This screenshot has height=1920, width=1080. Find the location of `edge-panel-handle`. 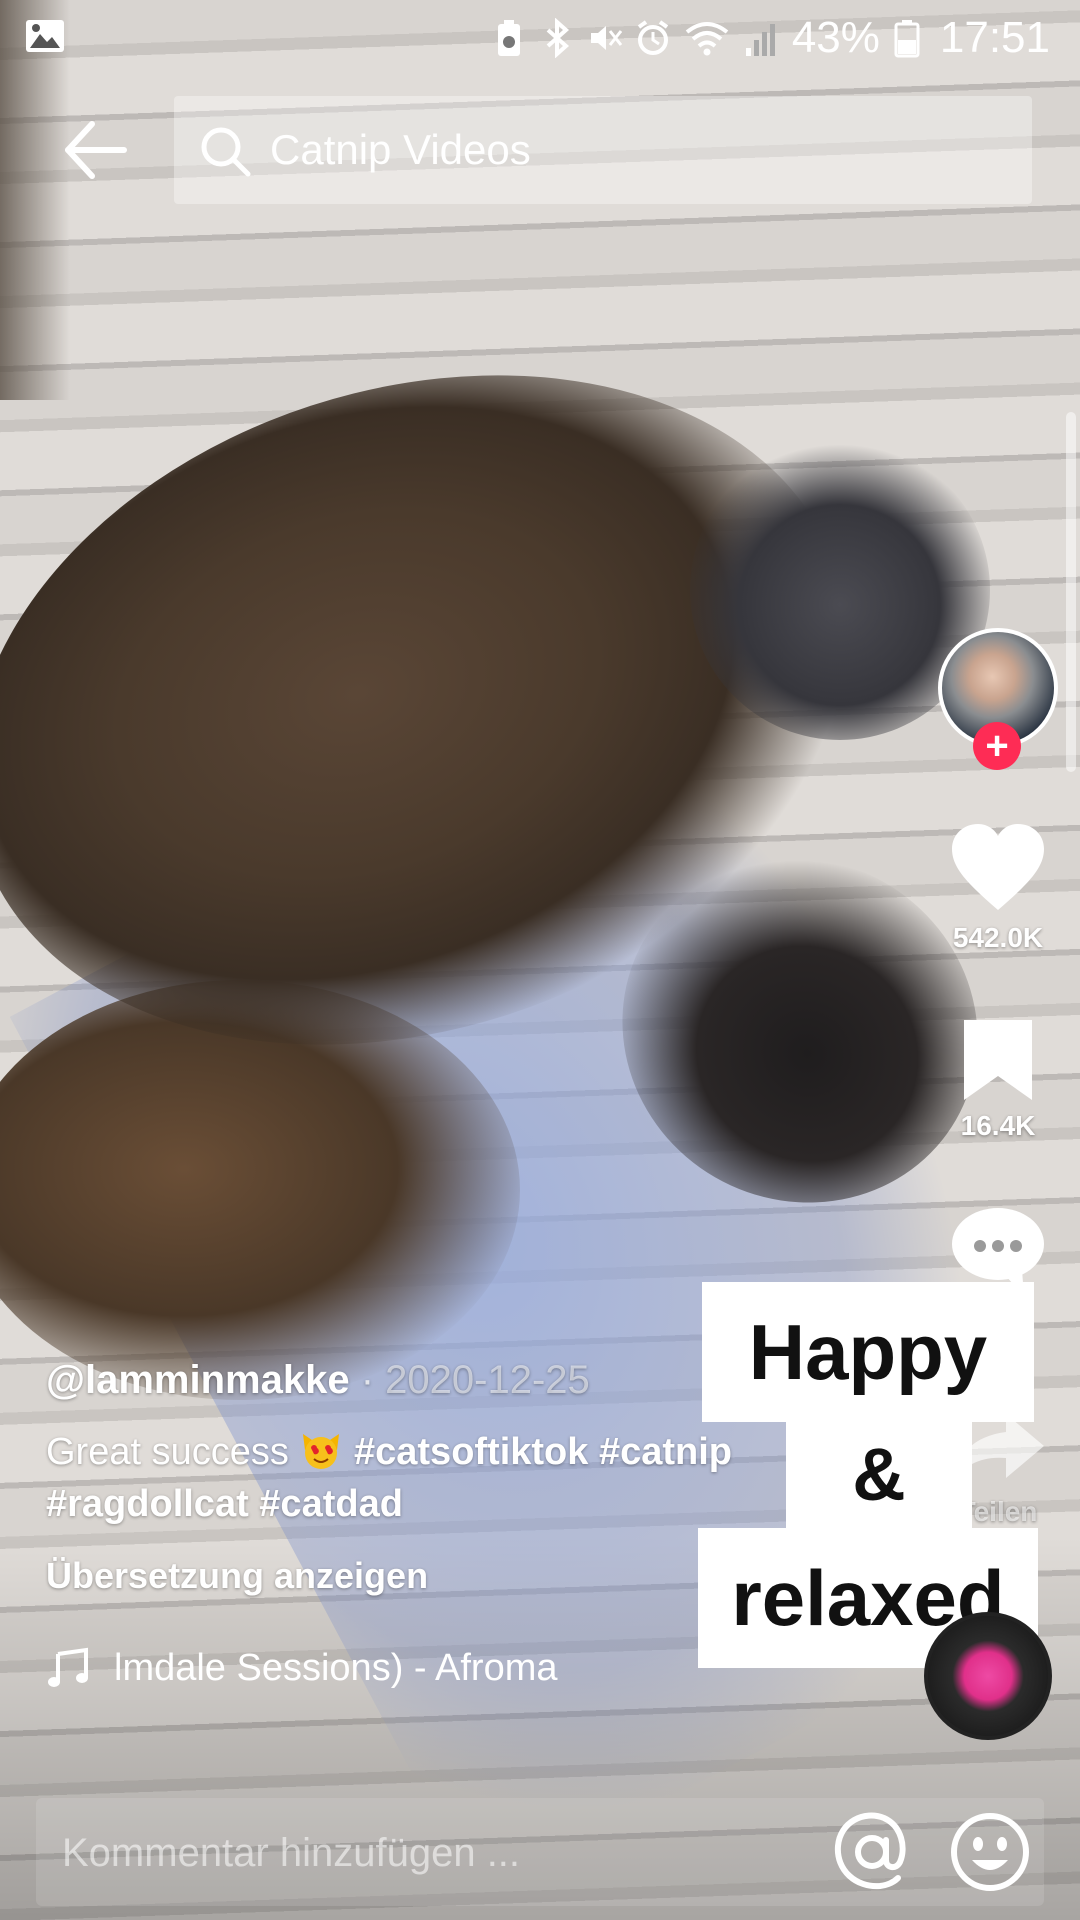

edge-panel-handle is located at coordinates (1071, 592).